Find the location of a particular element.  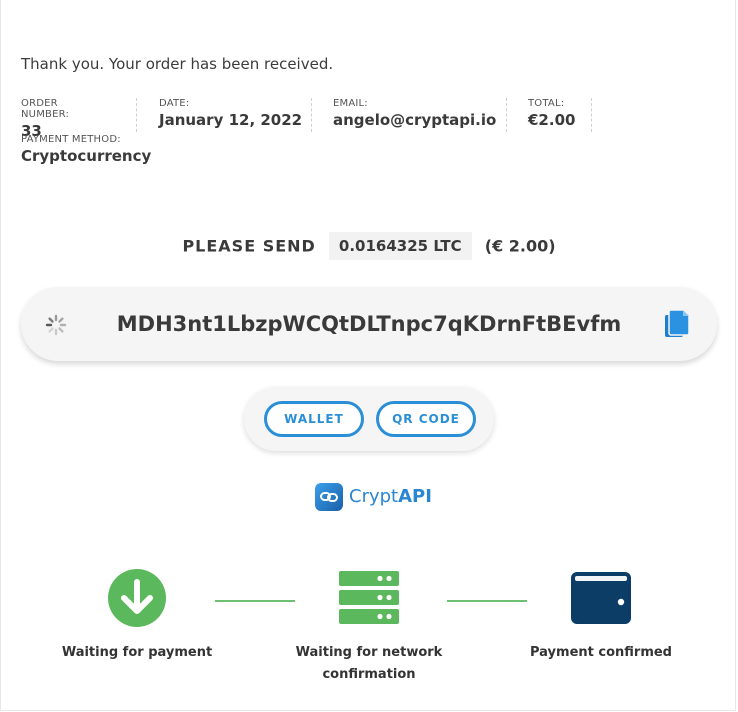

order-email: EMAIL: angelo@cryptapi.io is located at coordinates (414, 116).